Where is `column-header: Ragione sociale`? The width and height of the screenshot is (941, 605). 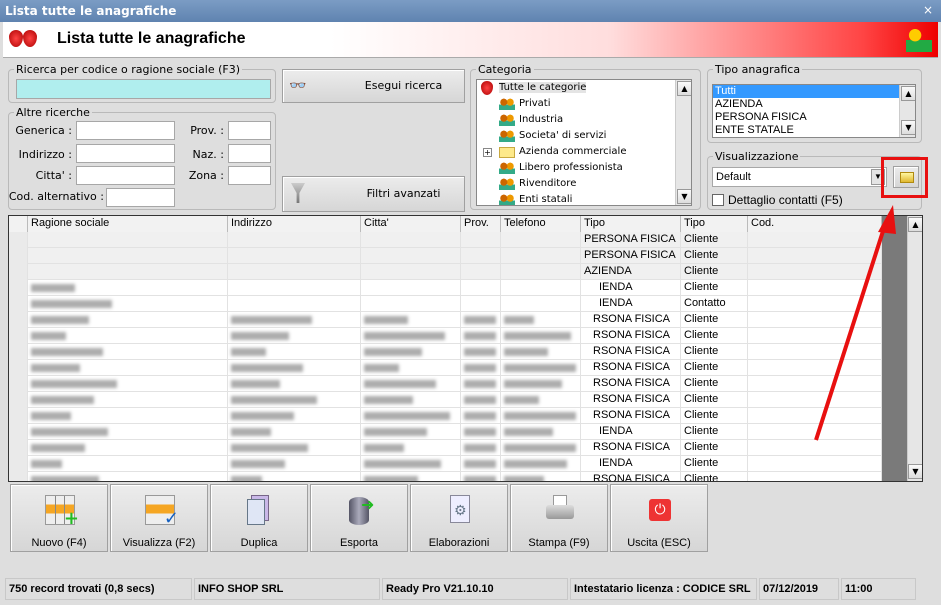 column-header: Ragione sociale is located at coordinates (128, 224).